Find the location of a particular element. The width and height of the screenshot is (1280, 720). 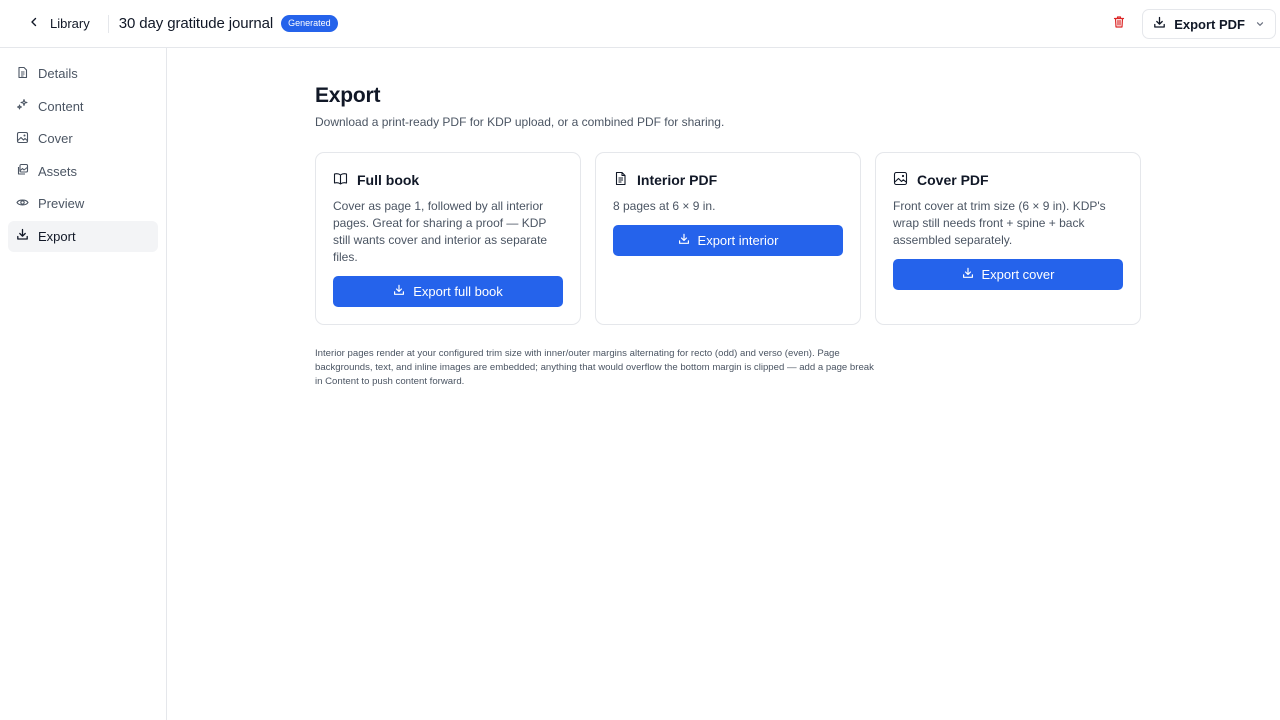

card-header: Cover PDF is located at coordinates (1008, 180).